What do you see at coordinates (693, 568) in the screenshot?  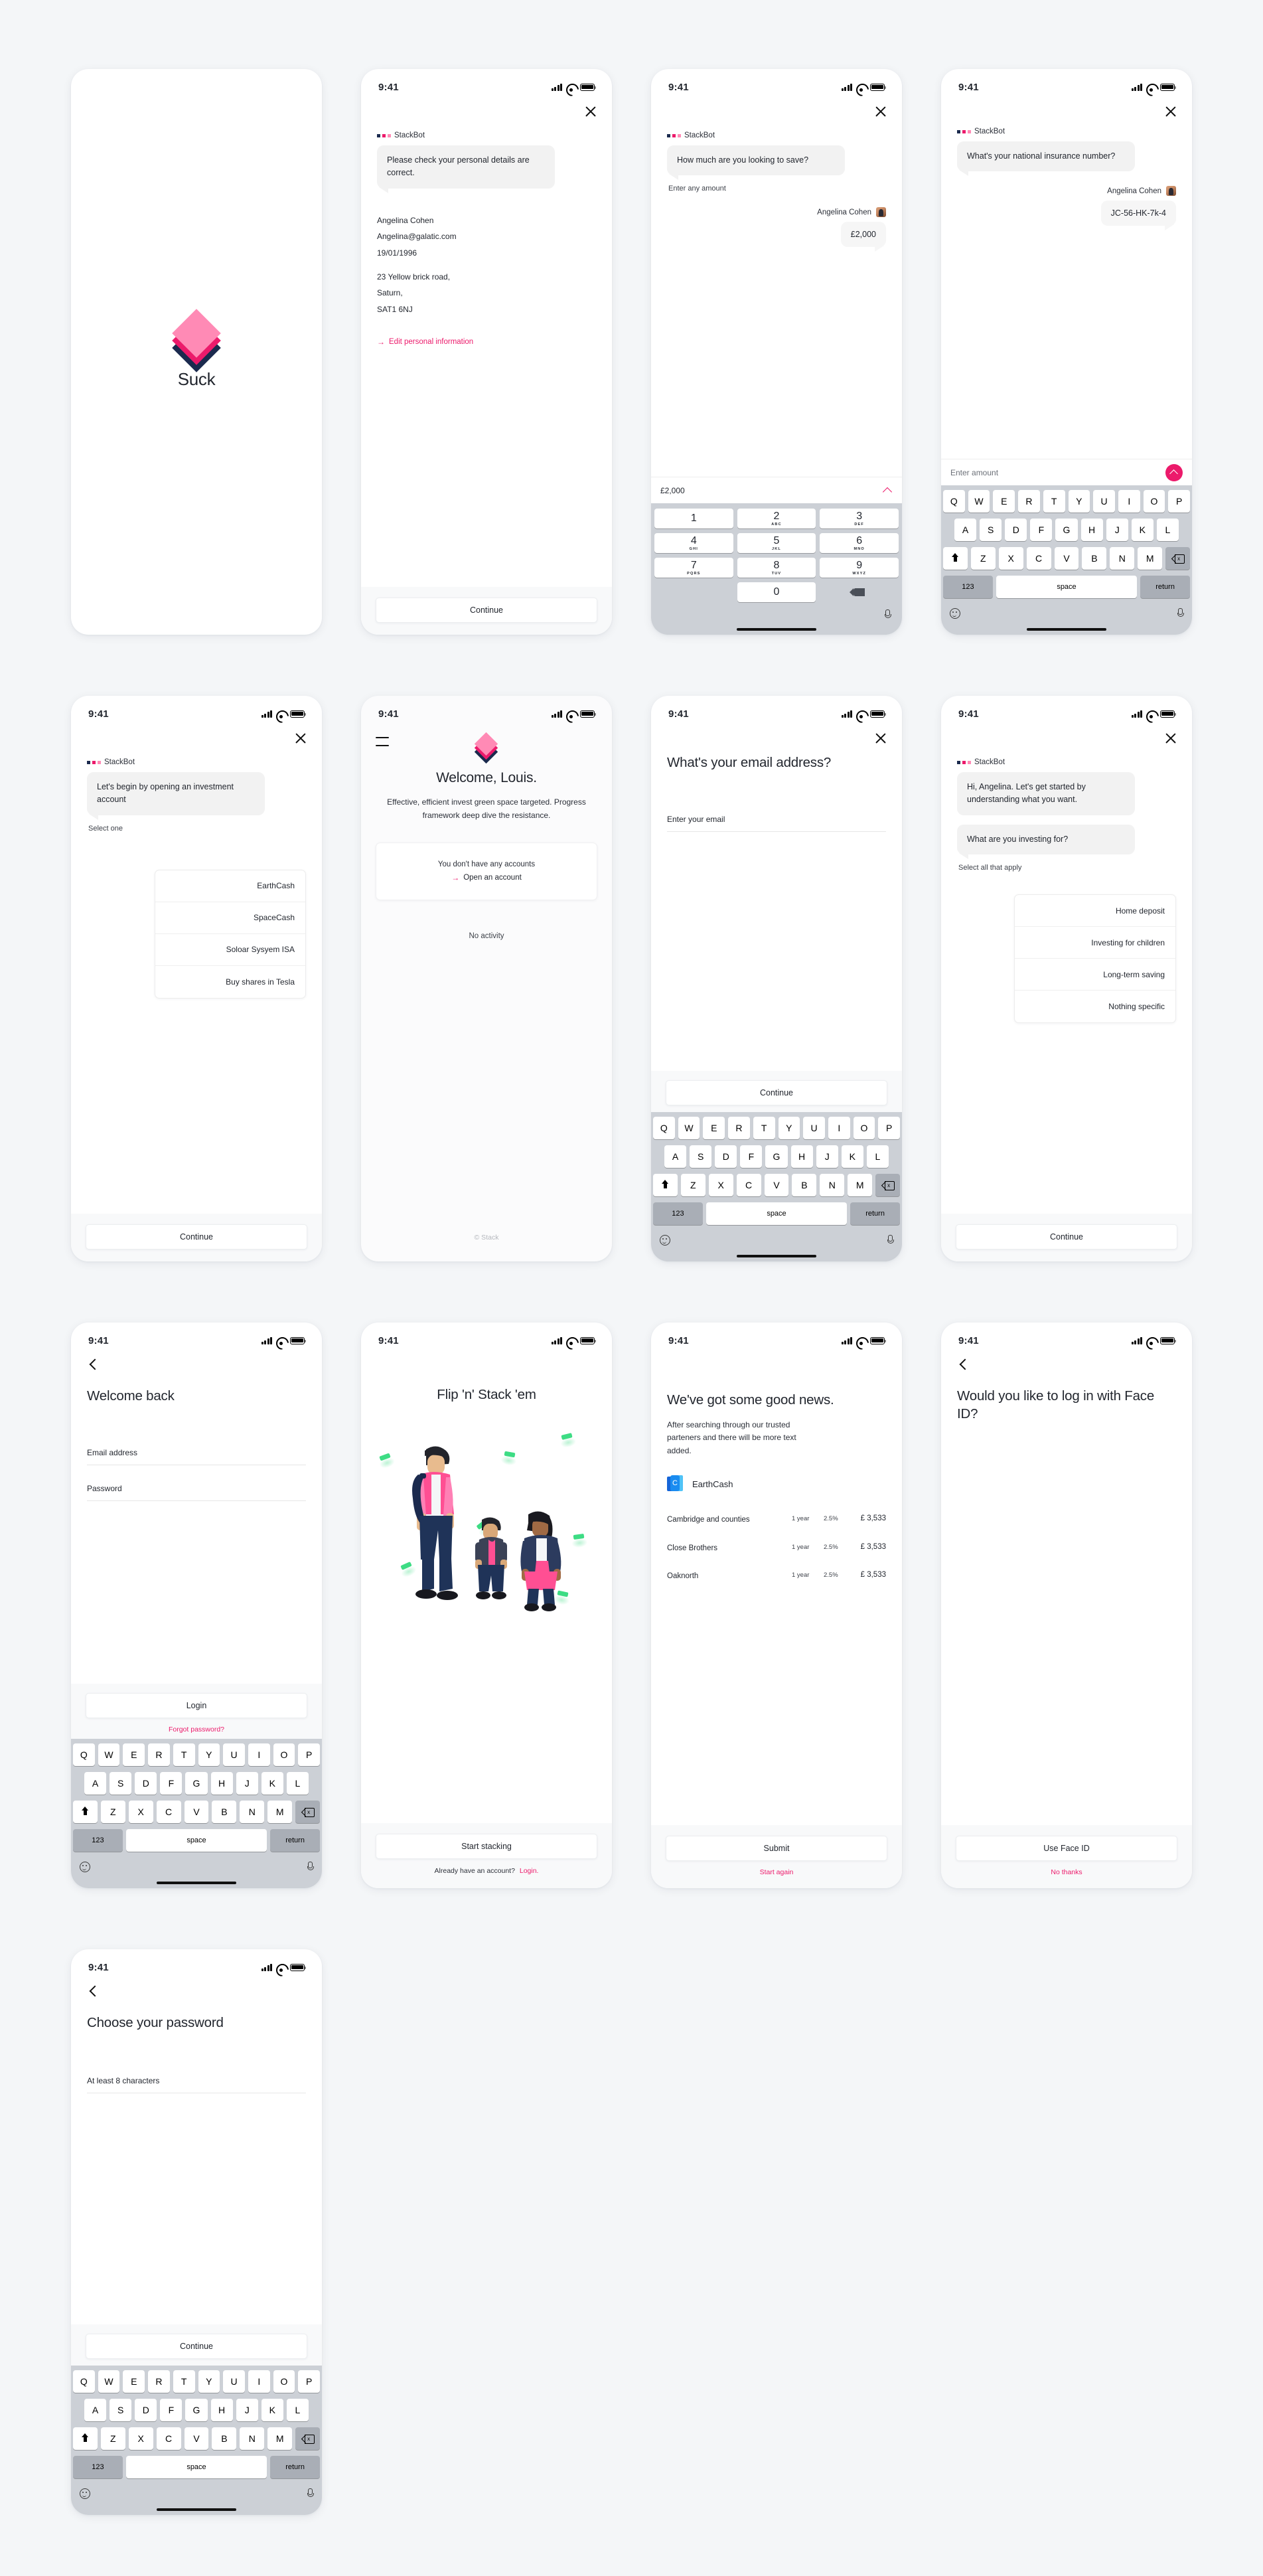 I see `numpad-key-7: 7 PQRS` at bounding box center [693, 568].